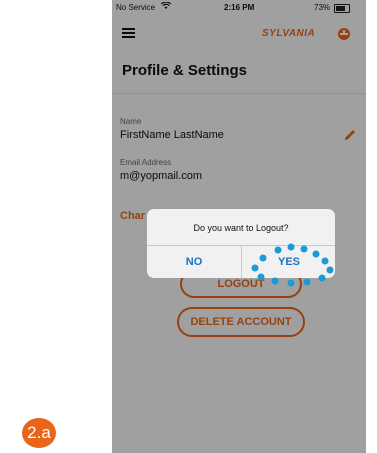 The image size is (377, 453). What do you see at coordinates (241, 243) in the screenshot?
I see `logout-confirm-dialog: Do you want to Logout? NO YES` at bounding box center [241, 243].